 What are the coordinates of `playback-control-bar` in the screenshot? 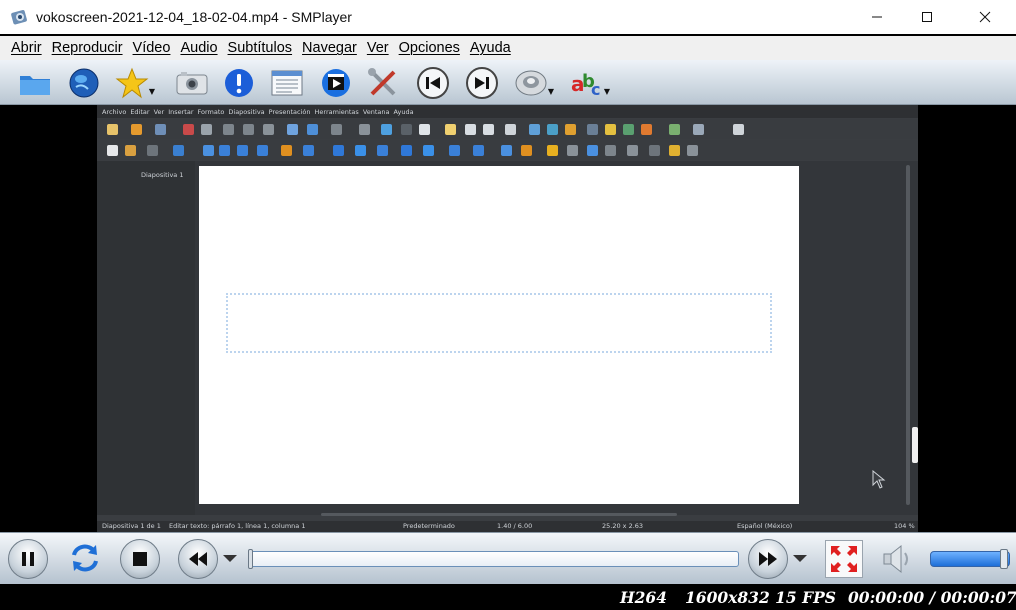 It's located at (508, 558).